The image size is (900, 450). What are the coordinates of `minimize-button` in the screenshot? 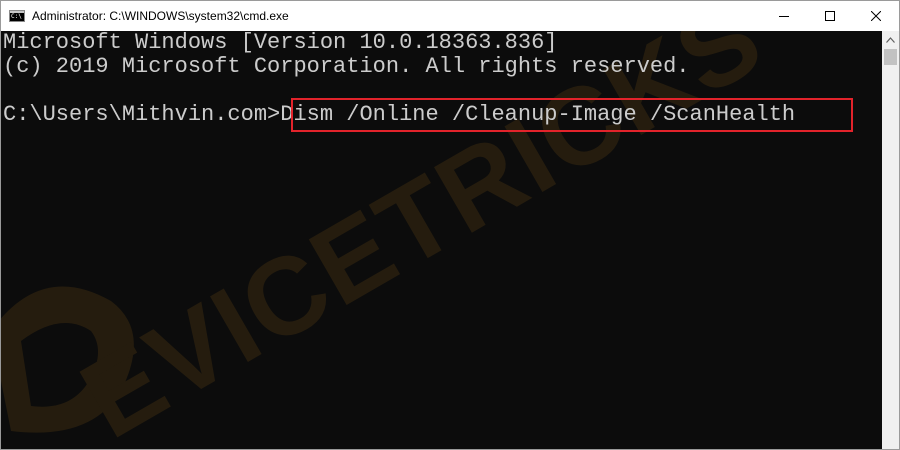 It's located at (784, 16).